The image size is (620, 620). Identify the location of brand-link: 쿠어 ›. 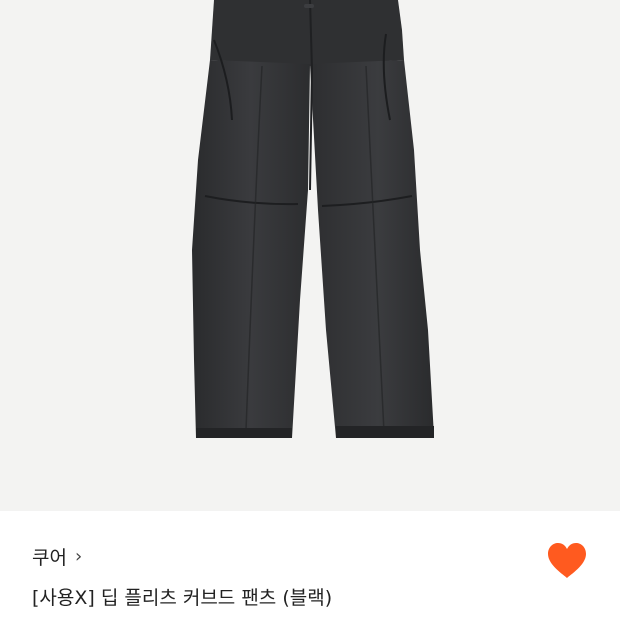
(57, 556).